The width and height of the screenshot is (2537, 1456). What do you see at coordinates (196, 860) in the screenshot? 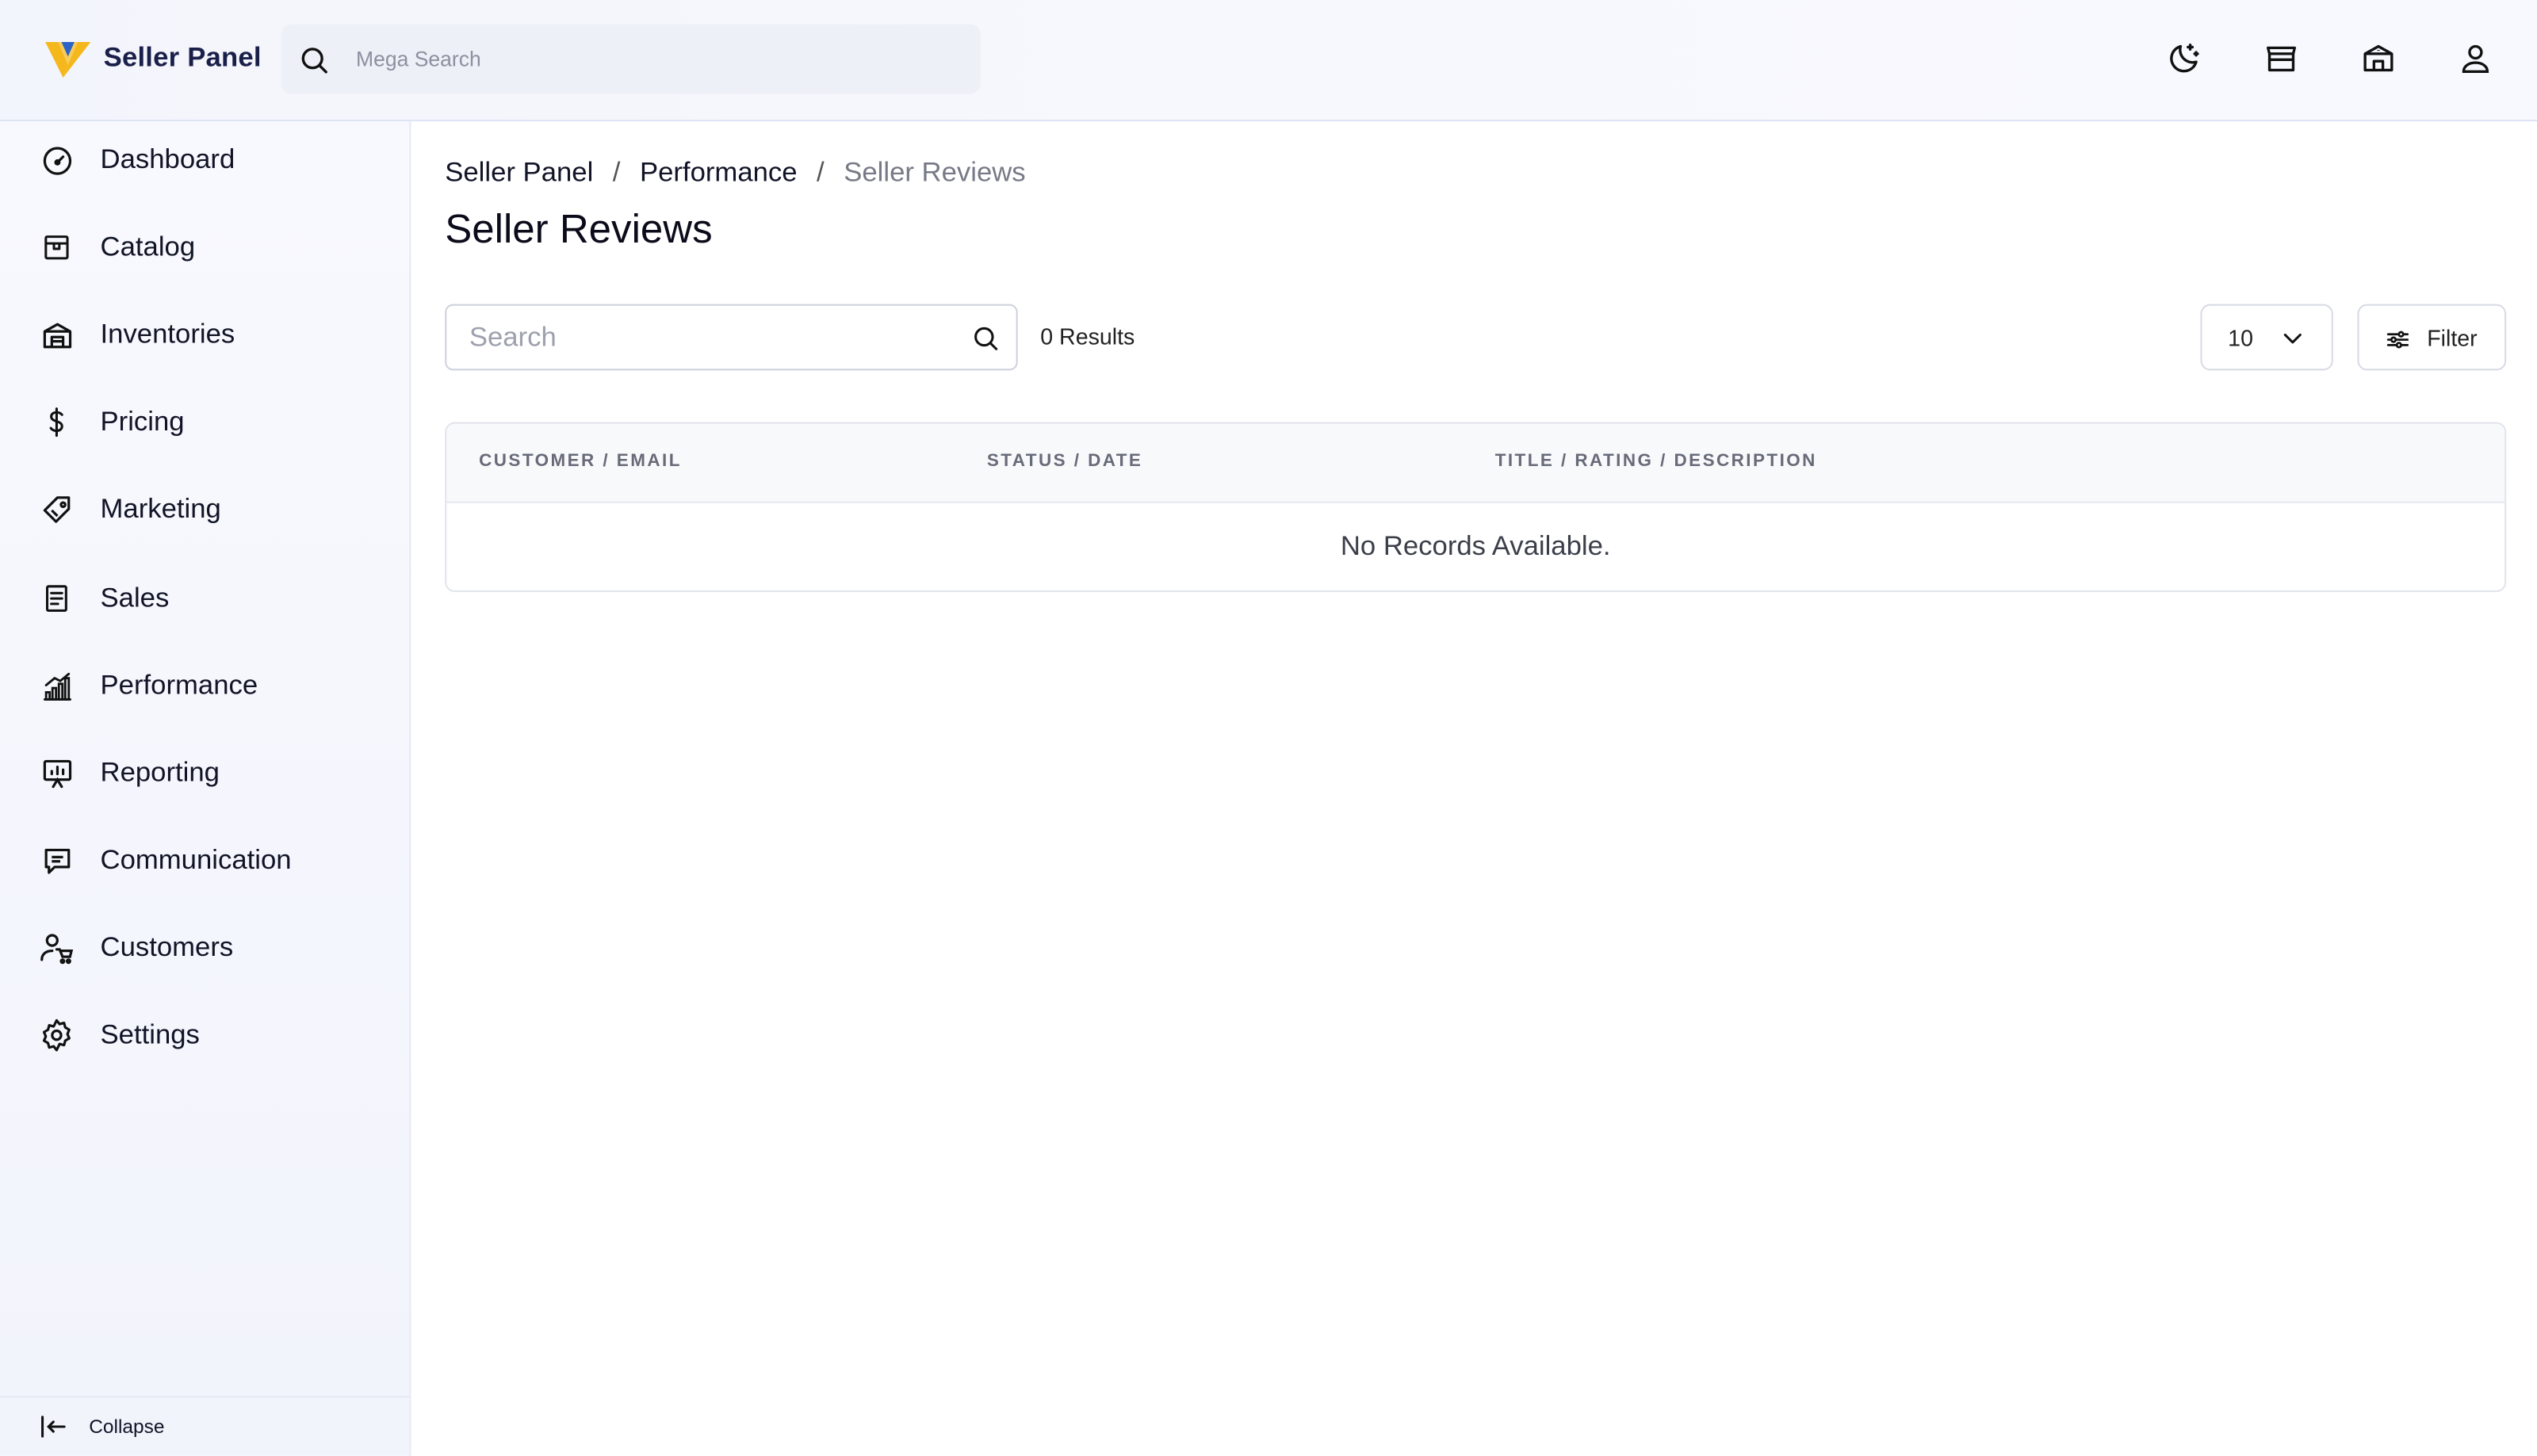
I see `sidebar-item-label: Communication` at bounding box center [196, 860].